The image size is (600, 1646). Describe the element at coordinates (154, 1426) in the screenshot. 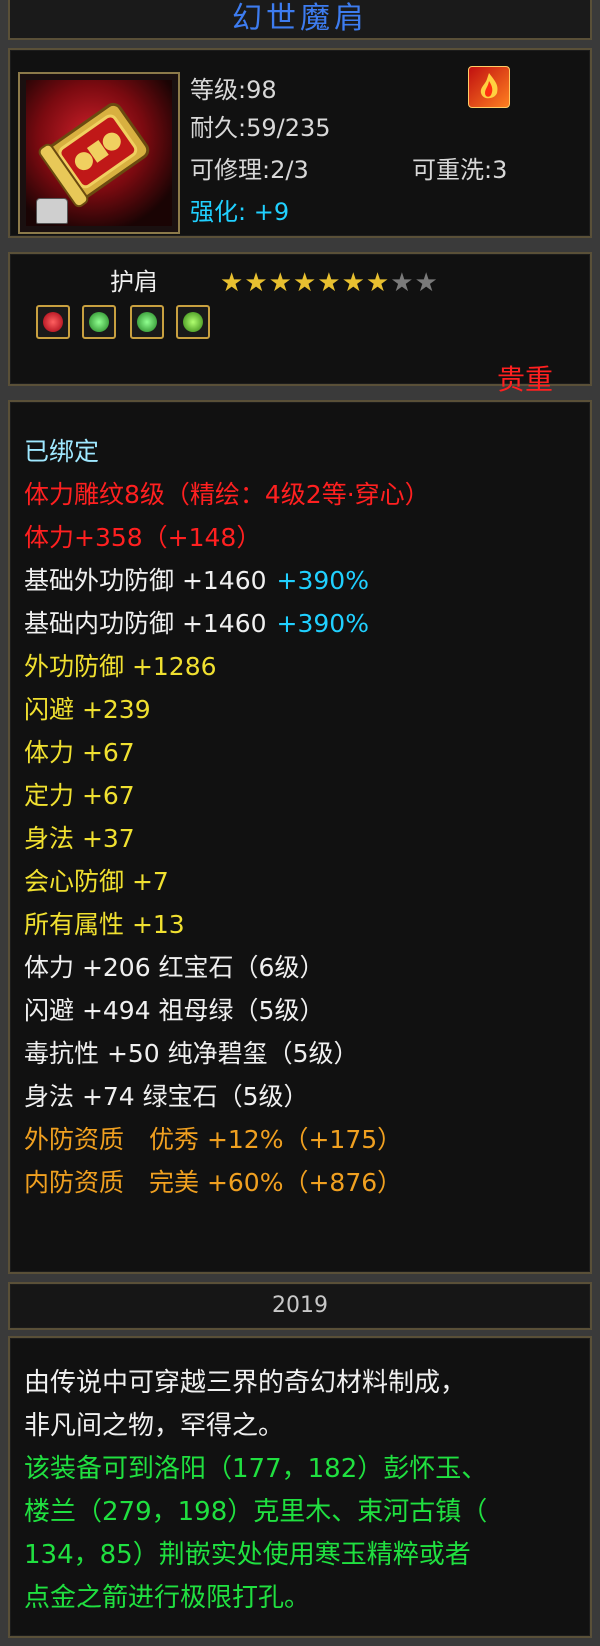

I see `description-line: 非凡间之物，罕得之。` at that location.